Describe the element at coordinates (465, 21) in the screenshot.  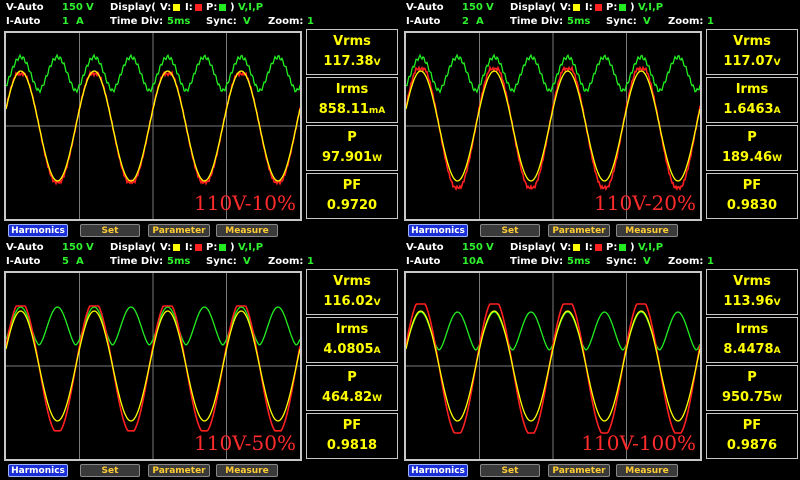
I see `i-range-value: 2` at that location.